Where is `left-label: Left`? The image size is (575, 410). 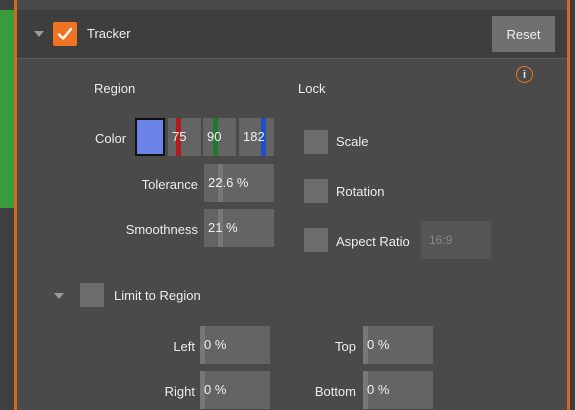 left-label: Left is located at coordinates (184, 346).